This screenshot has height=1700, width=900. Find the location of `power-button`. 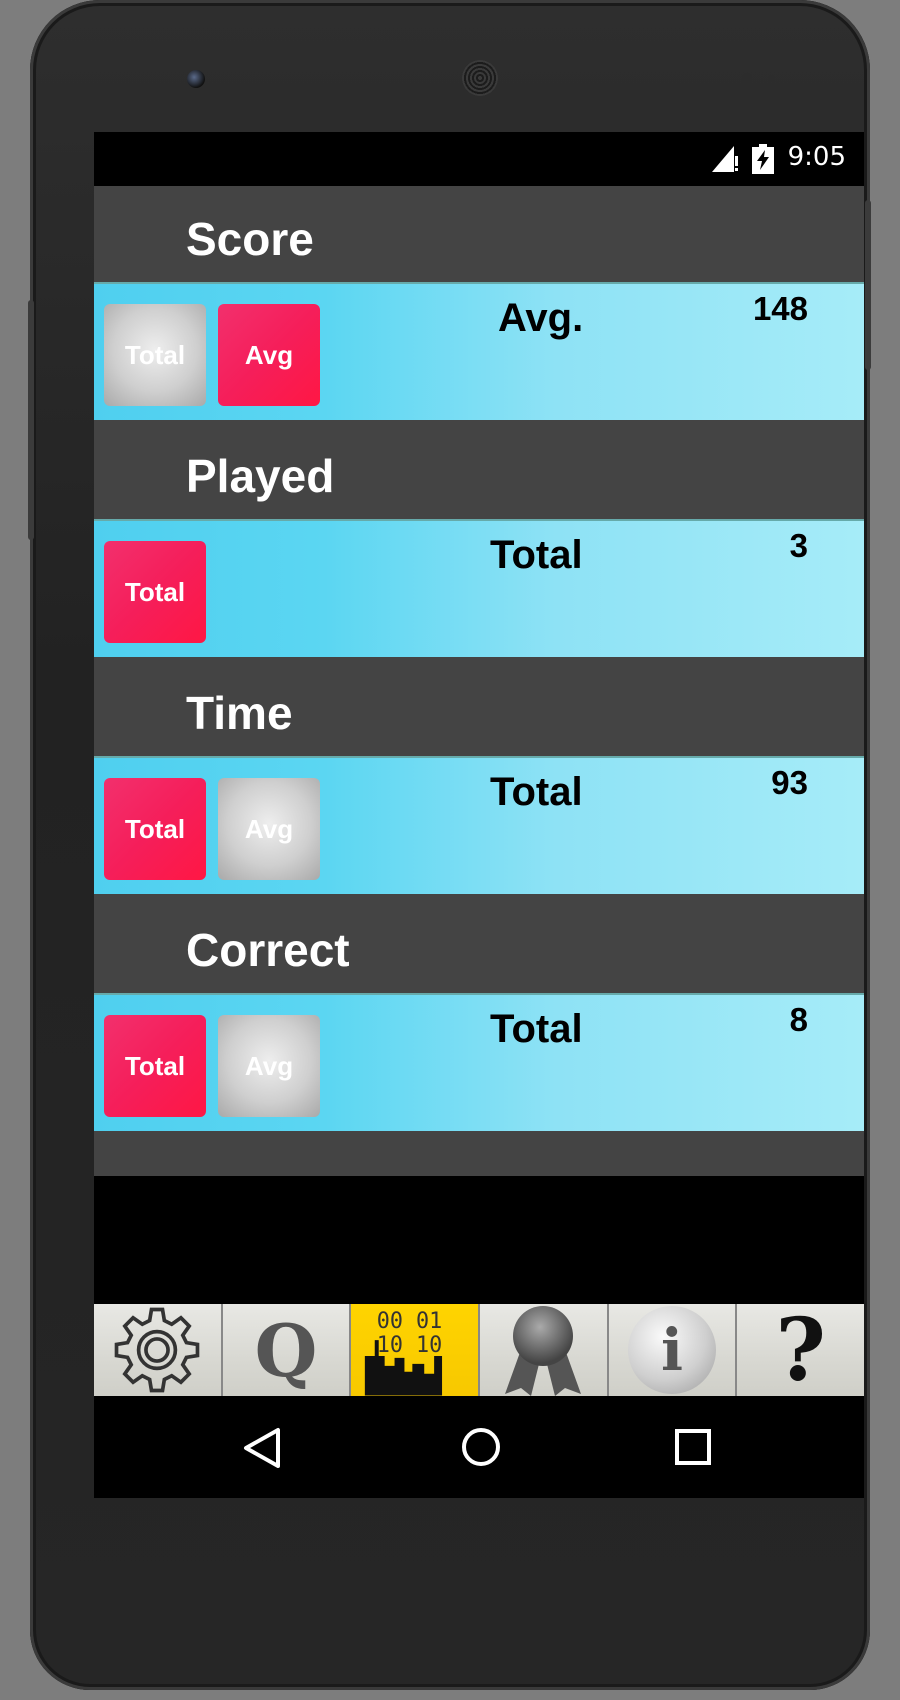

power-button is located at coordinates (31, 420).